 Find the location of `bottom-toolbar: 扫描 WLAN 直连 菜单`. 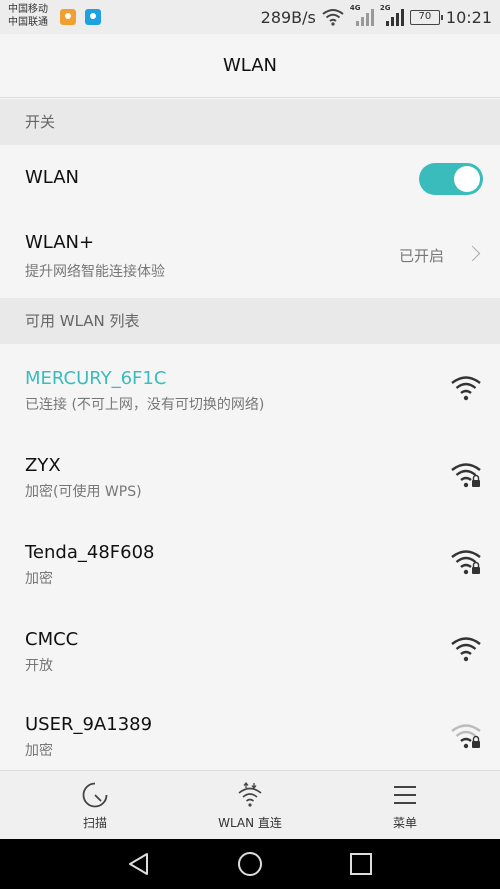

bottom-toolbar: 扫描 WLAN 直连 菜单 is located at coordinates (250, 804).